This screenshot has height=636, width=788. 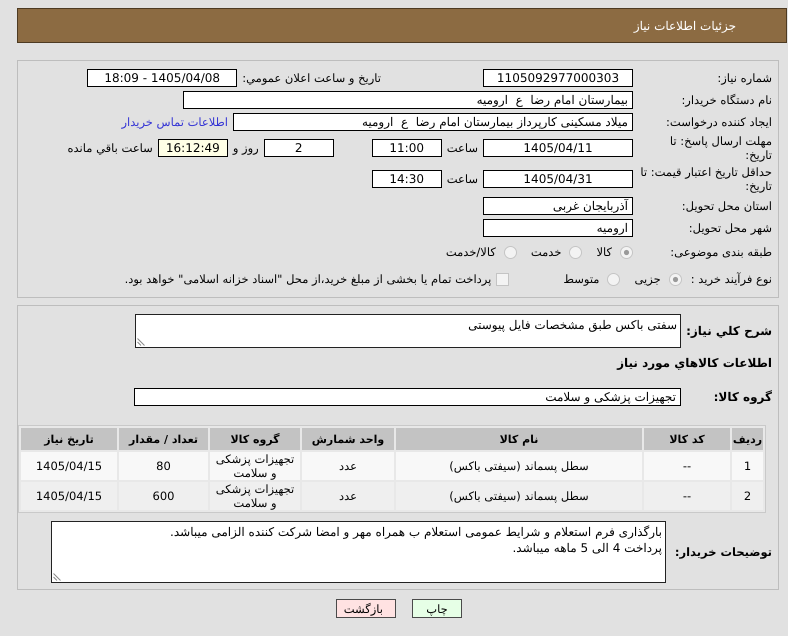 I want to click on field-label: شماره نیاز:, so click(x=744, y=77).